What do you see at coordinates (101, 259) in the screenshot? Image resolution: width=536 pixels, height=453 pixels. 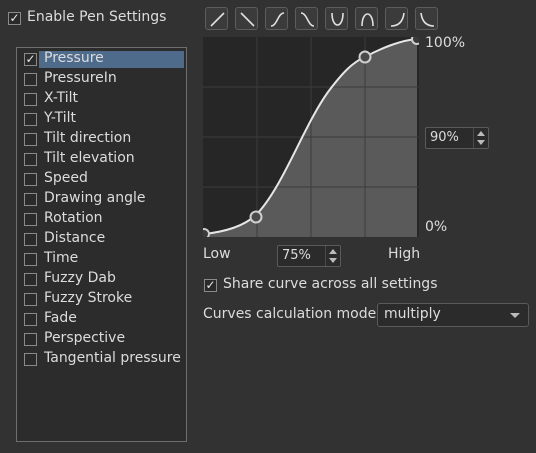 I see `sensor-item: Time` at bounding box center [101, 259].